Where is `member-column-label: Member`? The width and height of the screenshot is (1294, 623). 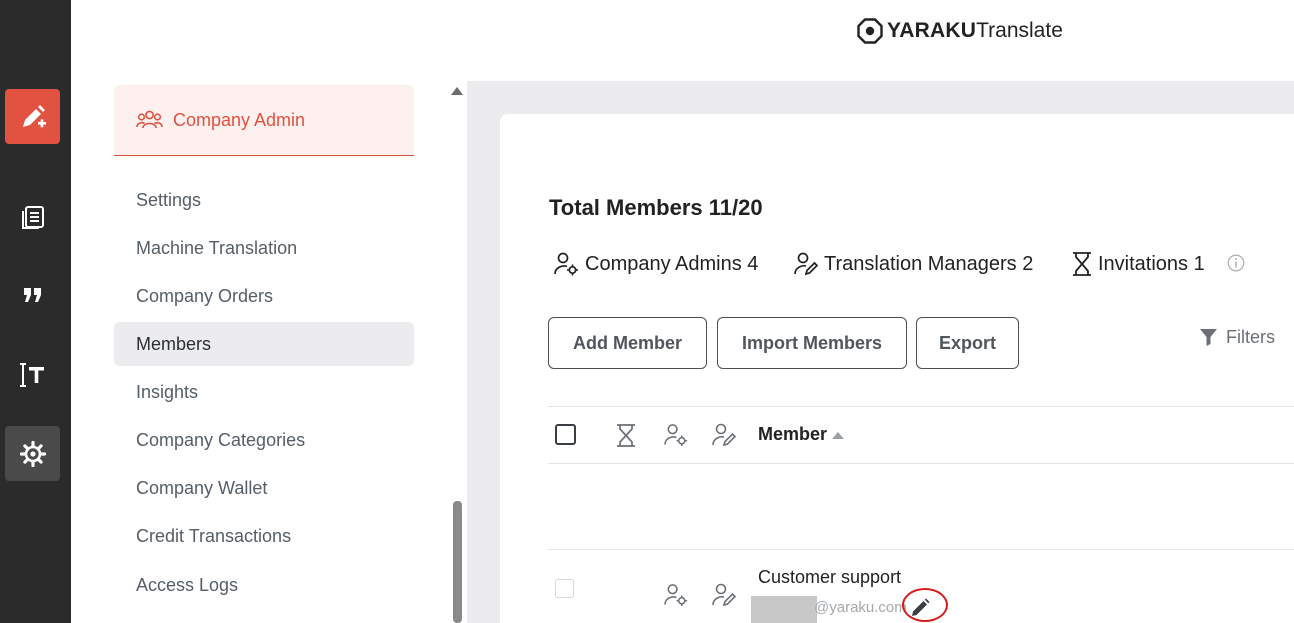 member-column-label: Member is located at coordinates (793, 434).